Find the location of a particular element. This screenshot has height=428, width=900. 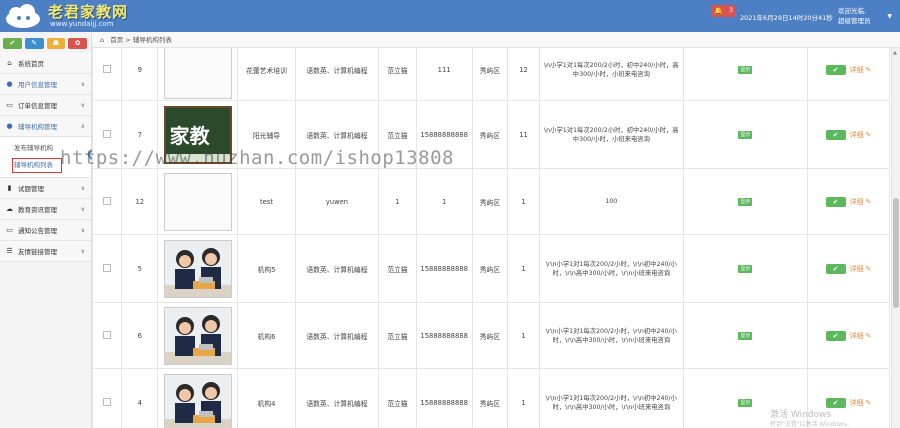

cell-name: 机构6 is located at coordinates (266, 335).